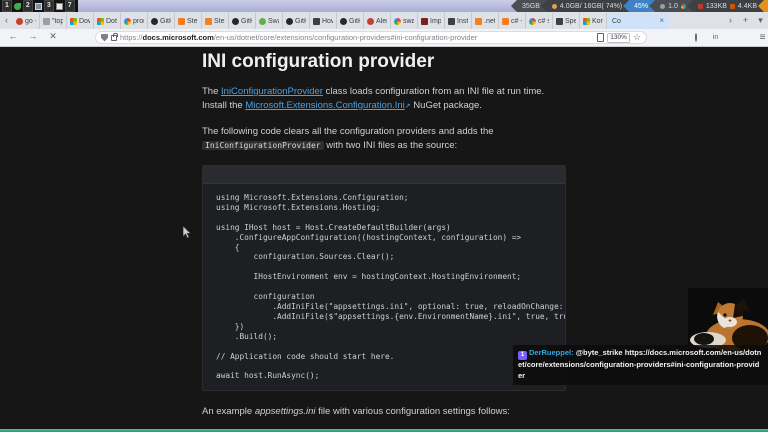 The image size is (768, 432). I want to click on nuget-package-link: Microsoft.Extensions.Configuration.Ini, so click(324, 105).